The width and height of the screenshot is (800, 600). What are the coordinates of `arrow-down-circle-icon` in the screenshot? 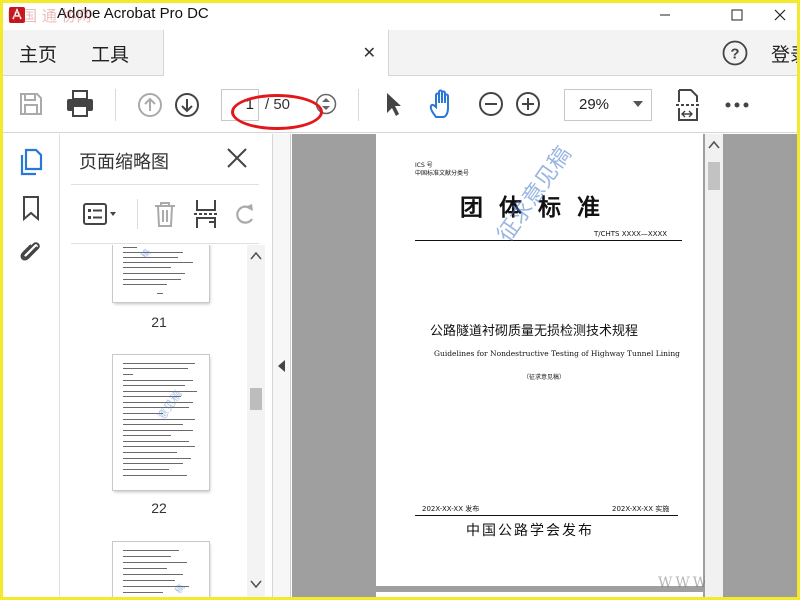 It's located at (187, 105).